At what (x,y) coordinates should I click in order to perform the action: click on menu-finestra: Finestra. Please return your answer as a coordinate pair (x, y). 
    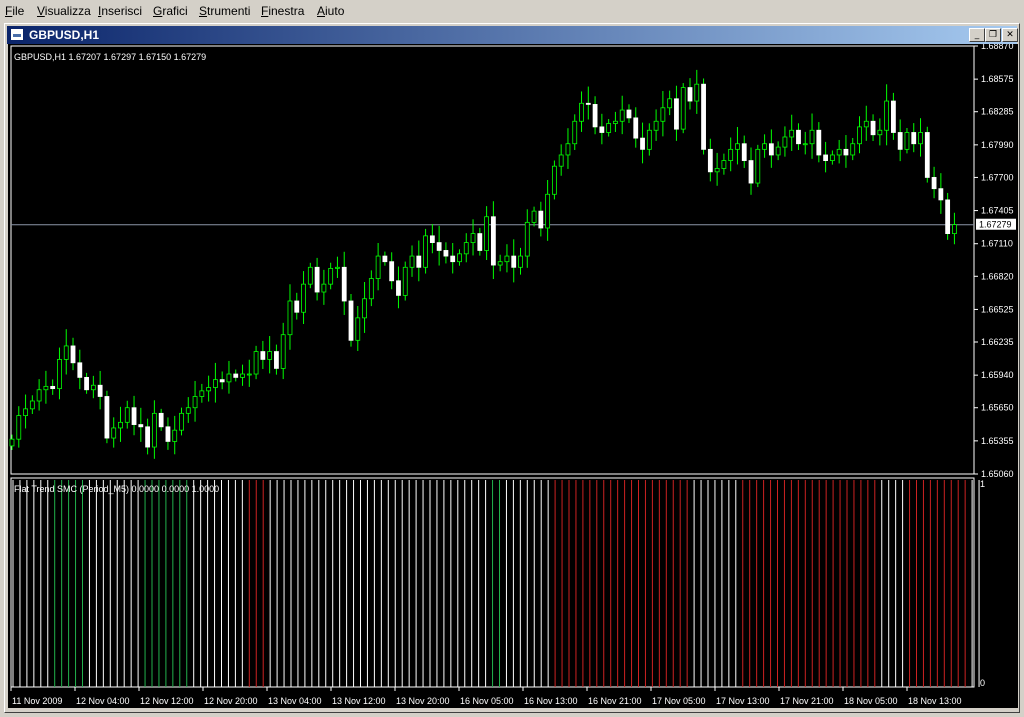
    Looking at the image, I should click on (282, 11).